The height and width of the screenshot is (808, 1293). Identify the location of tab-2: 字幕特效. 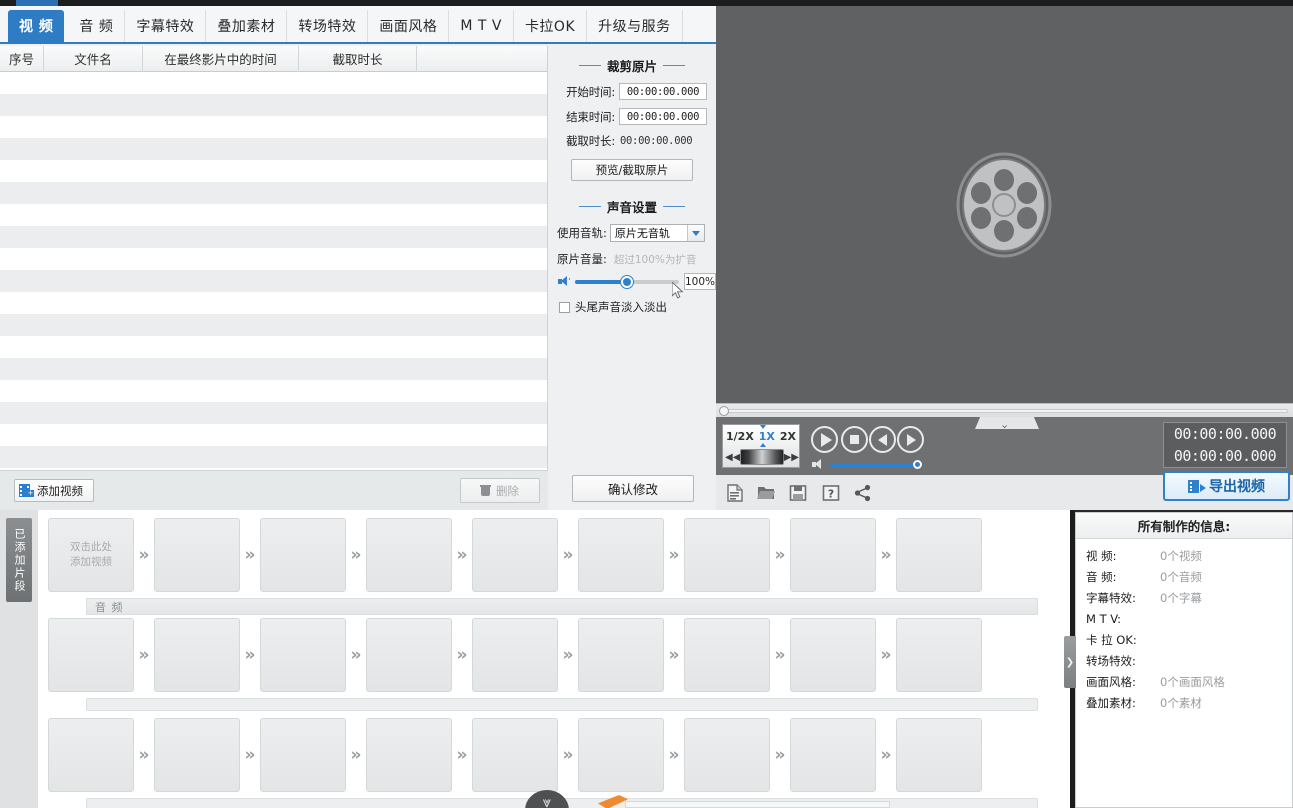
(166, 26).